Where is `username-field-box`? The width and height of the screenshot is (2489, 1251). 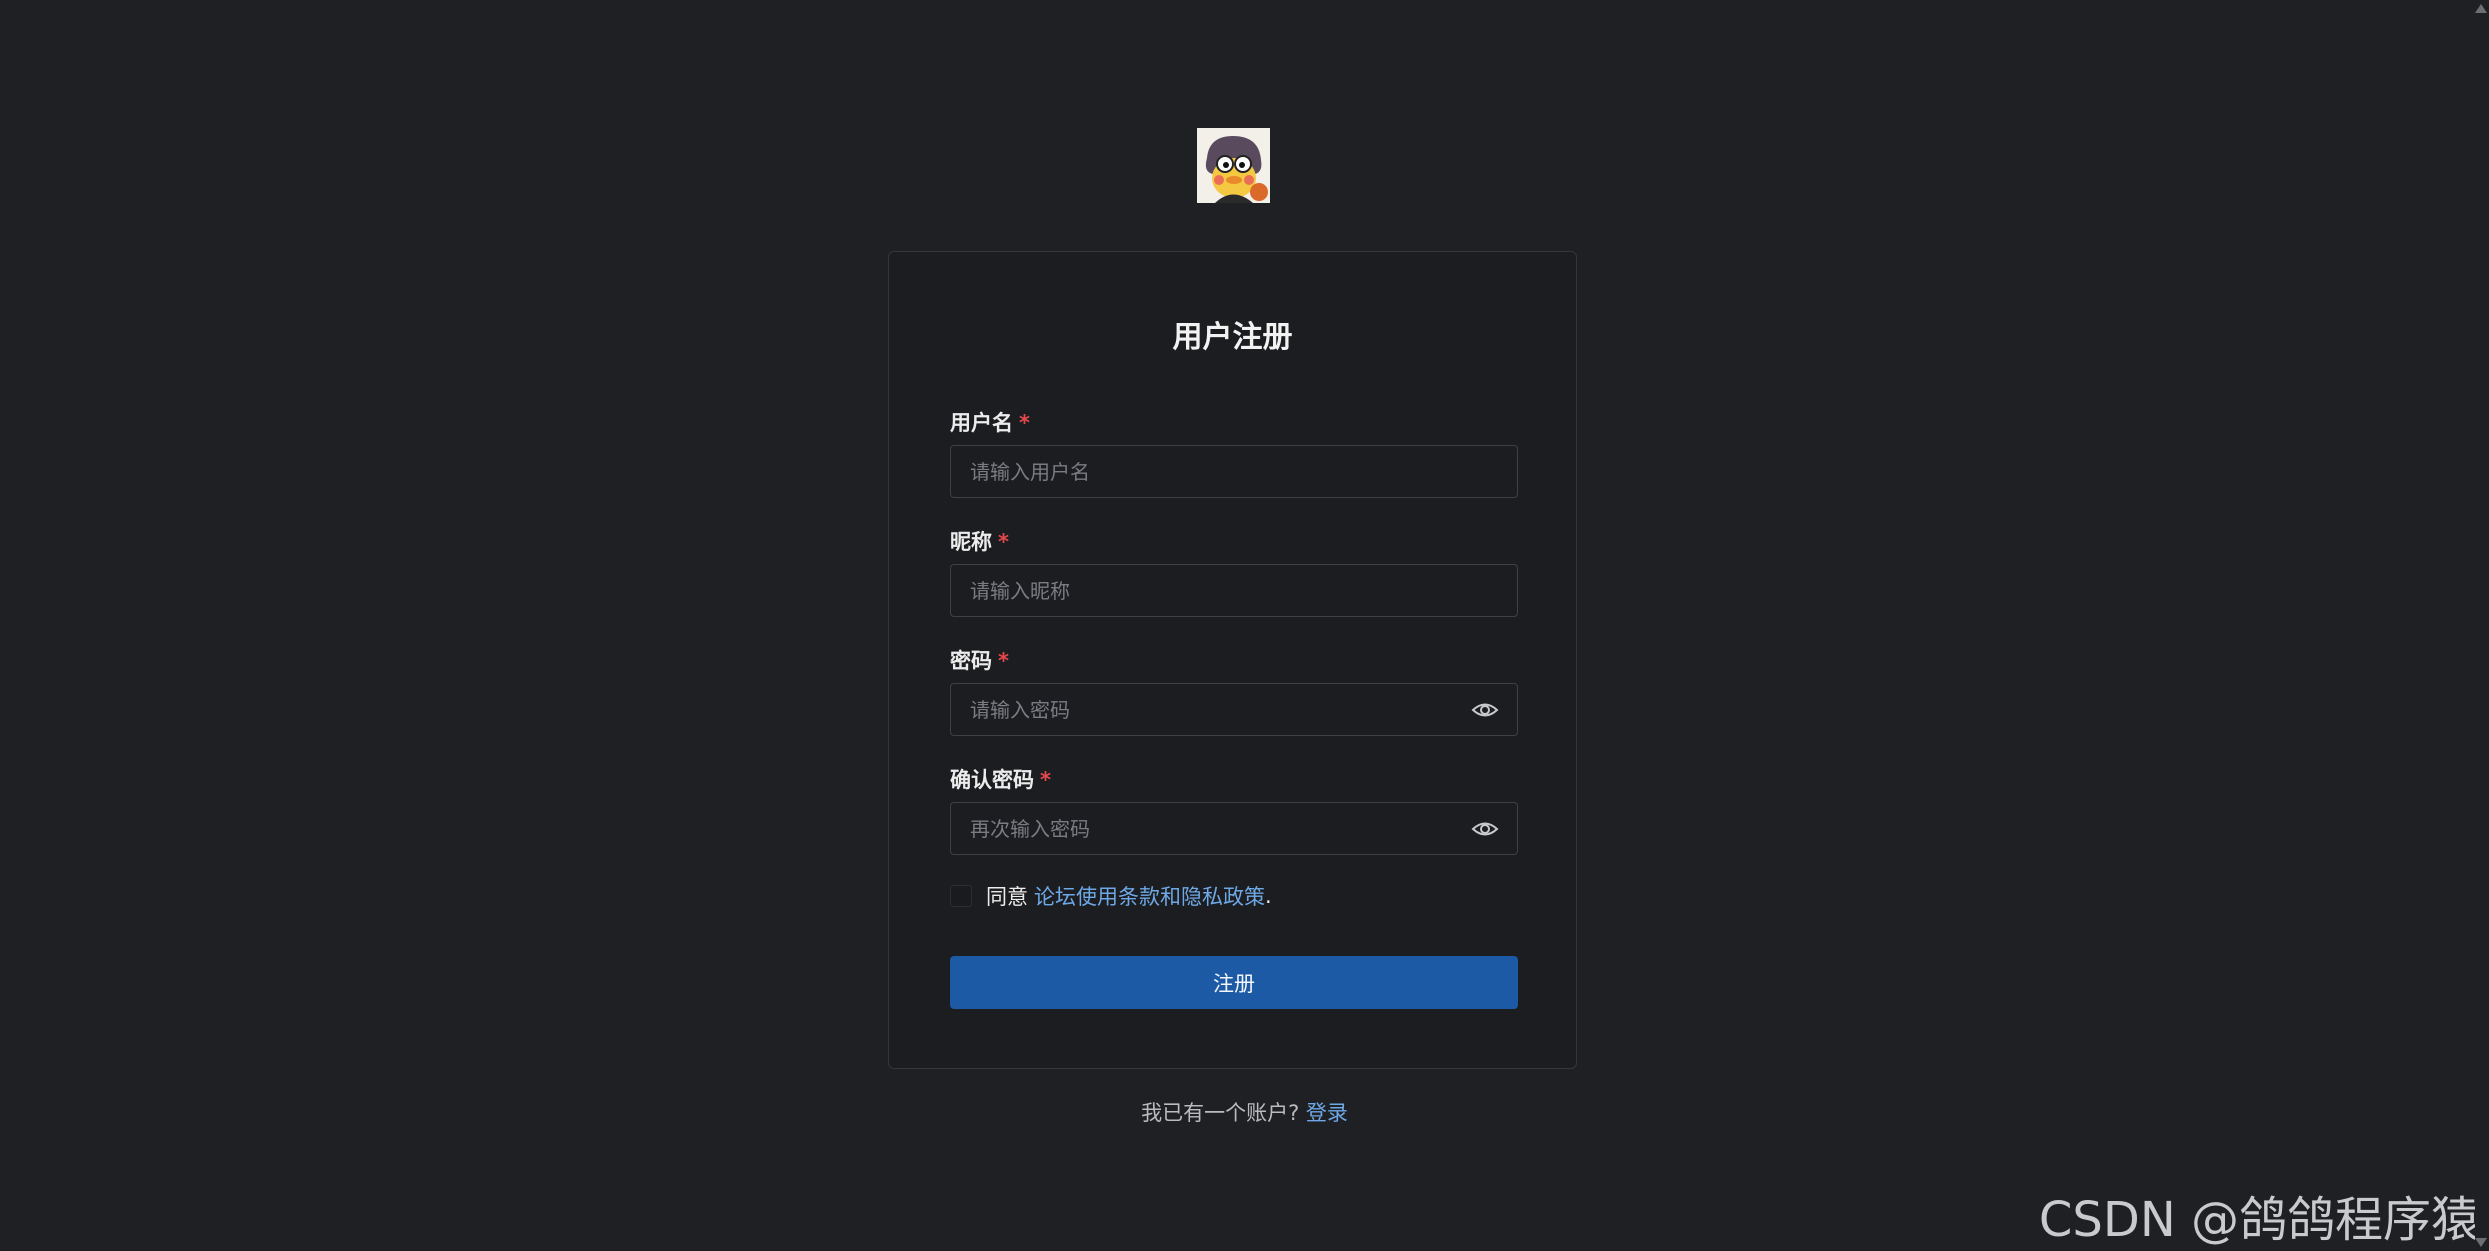
username-field-box is located at coordinates (1234, 471).